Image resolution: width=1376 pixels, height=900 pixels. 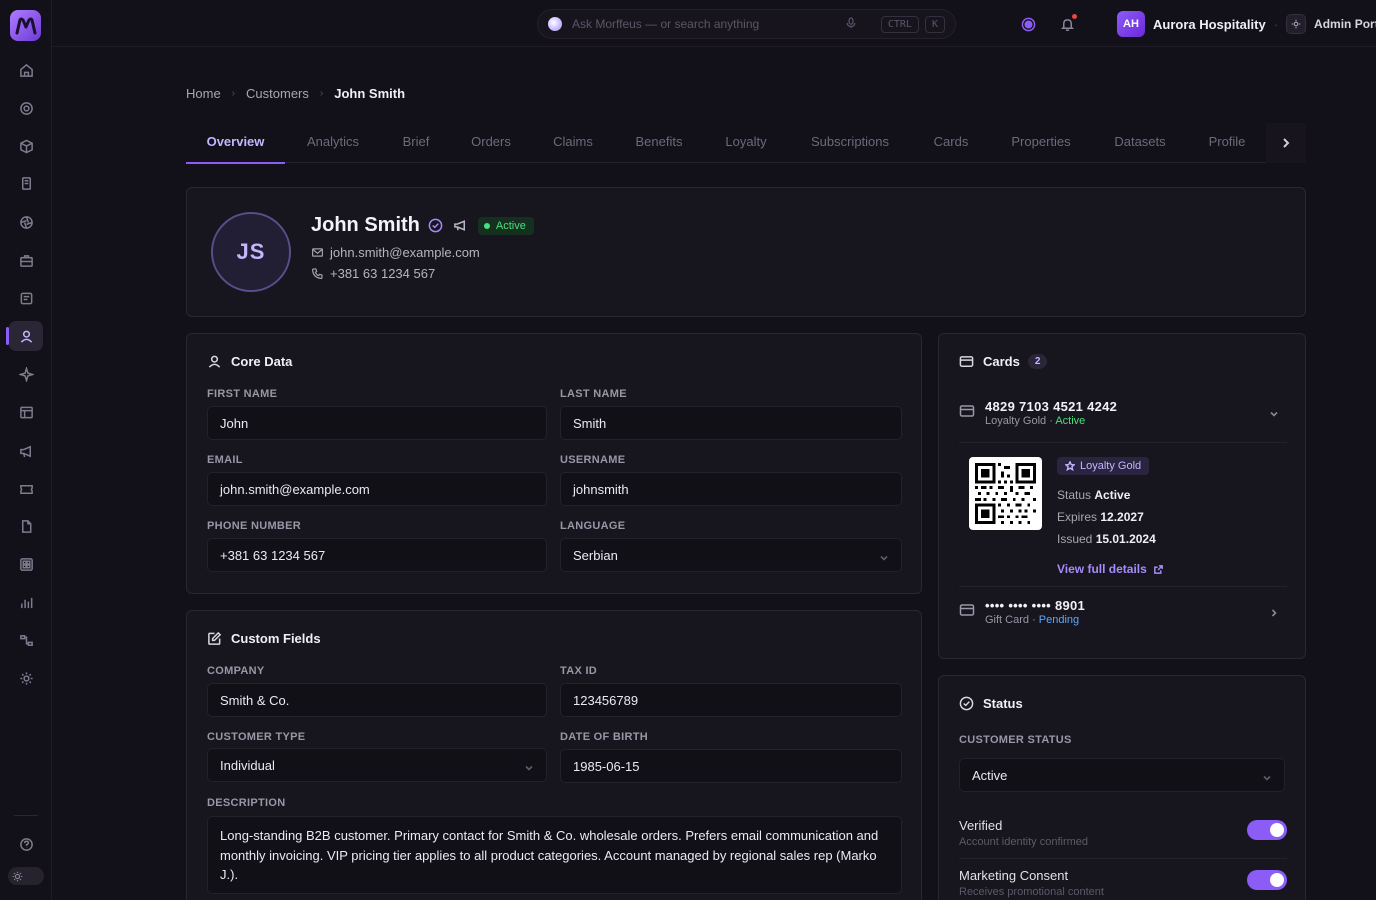 I want to click on tabs-scroll-right-button, so click(x=1286, y=143).